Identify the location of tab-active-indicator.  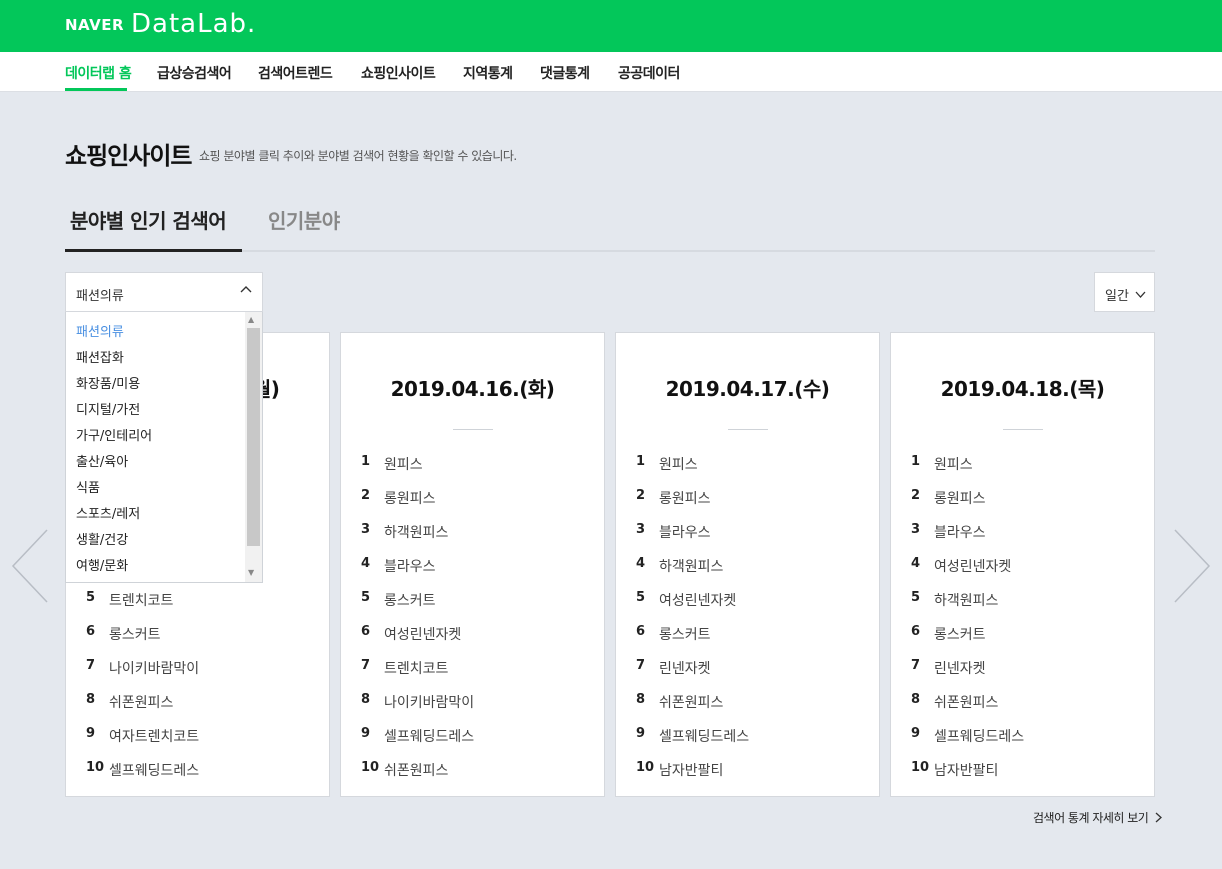
(153, 250).